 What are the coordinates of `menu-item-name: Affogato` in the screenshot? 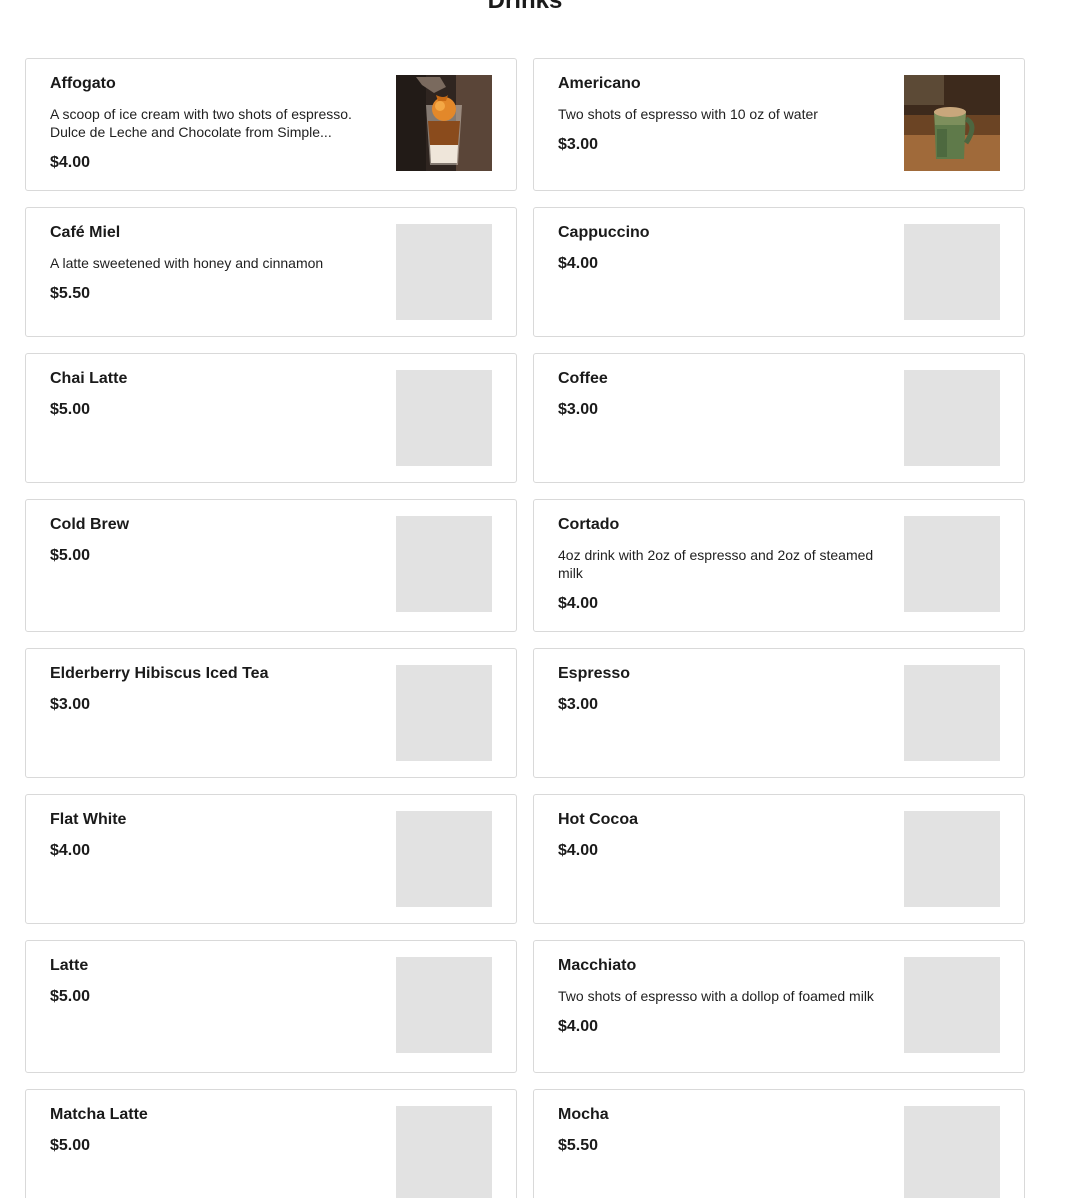 It's located at (83, 83).